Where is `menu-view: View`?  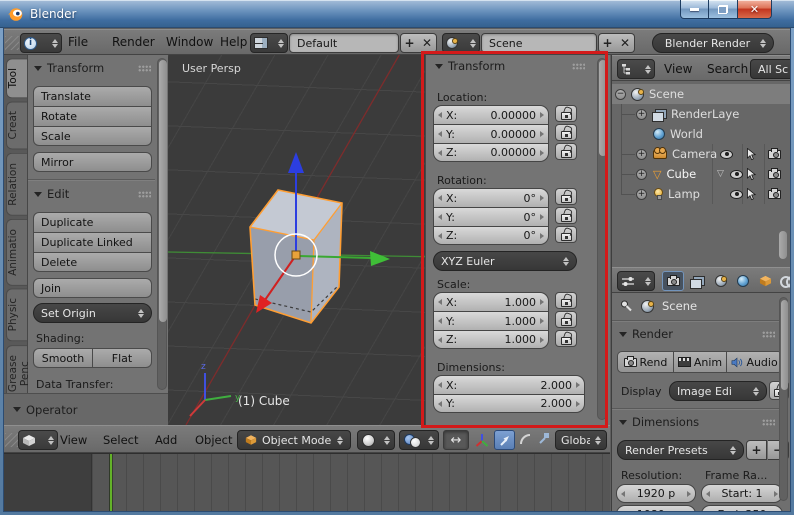 menu-view: View is located at coordinates (73, 440).